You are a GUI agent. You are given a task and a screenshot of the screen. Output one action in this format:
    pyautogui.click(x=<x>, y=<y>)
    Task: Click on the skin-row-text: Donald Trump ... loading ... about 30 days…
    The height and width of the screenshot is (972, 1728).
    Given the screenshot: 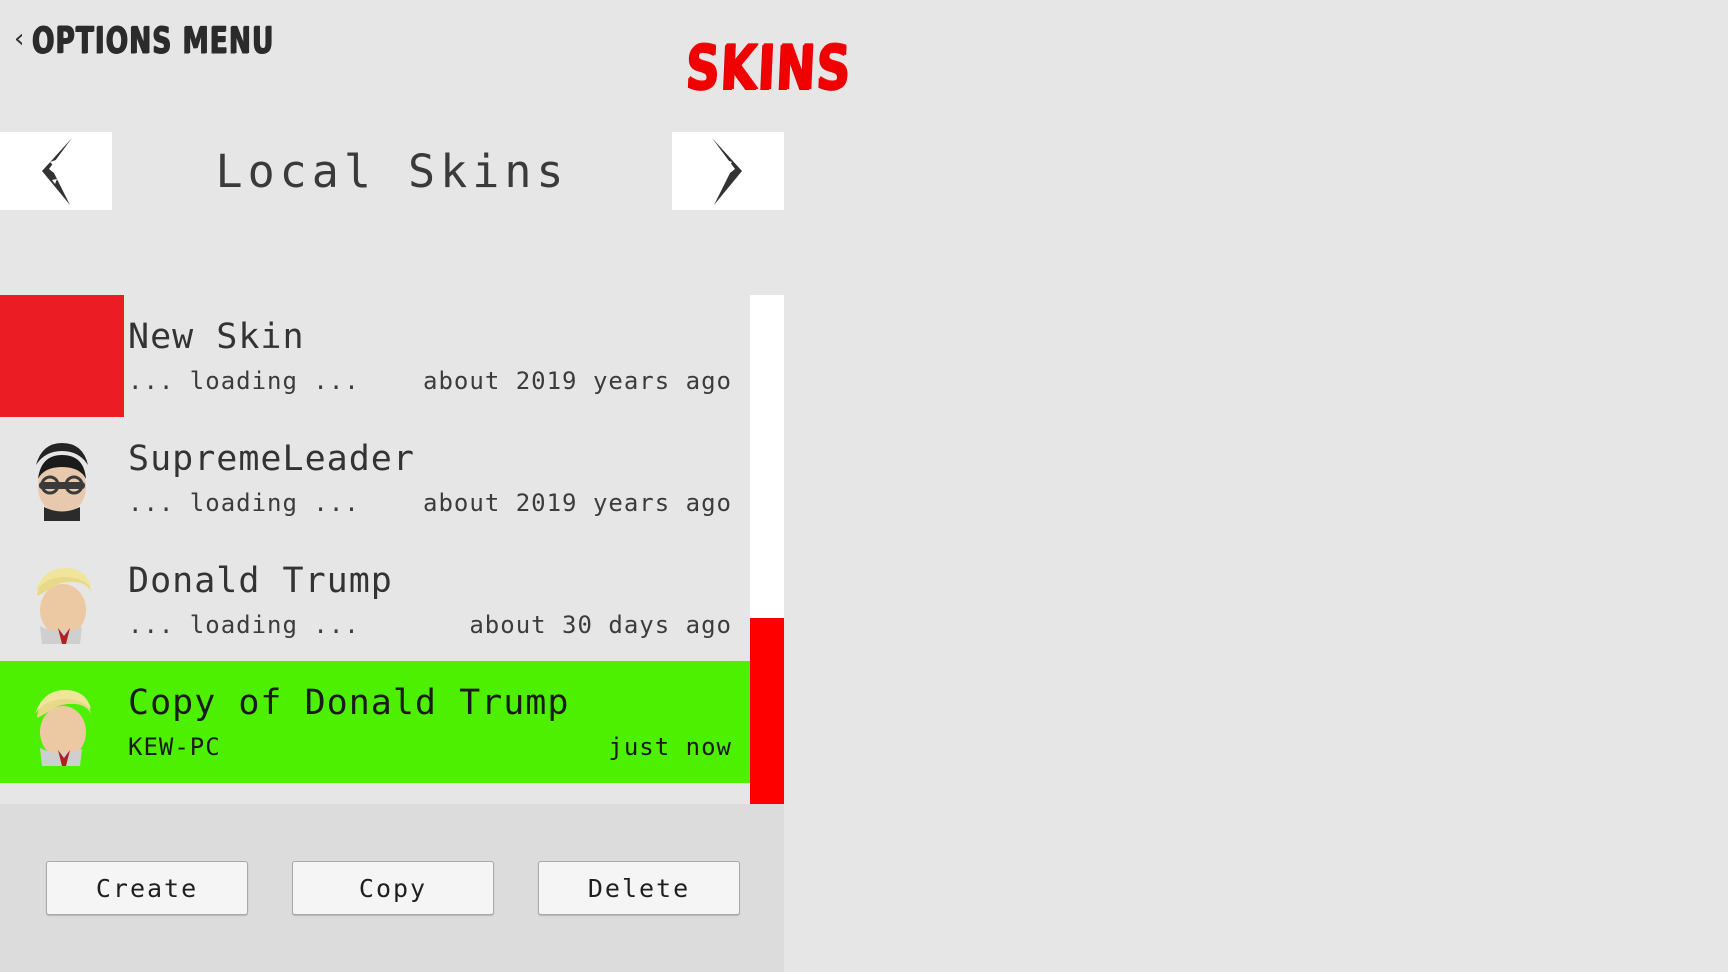 What is the action you would take?
    pyautogui.click(x=437, y=598)
    